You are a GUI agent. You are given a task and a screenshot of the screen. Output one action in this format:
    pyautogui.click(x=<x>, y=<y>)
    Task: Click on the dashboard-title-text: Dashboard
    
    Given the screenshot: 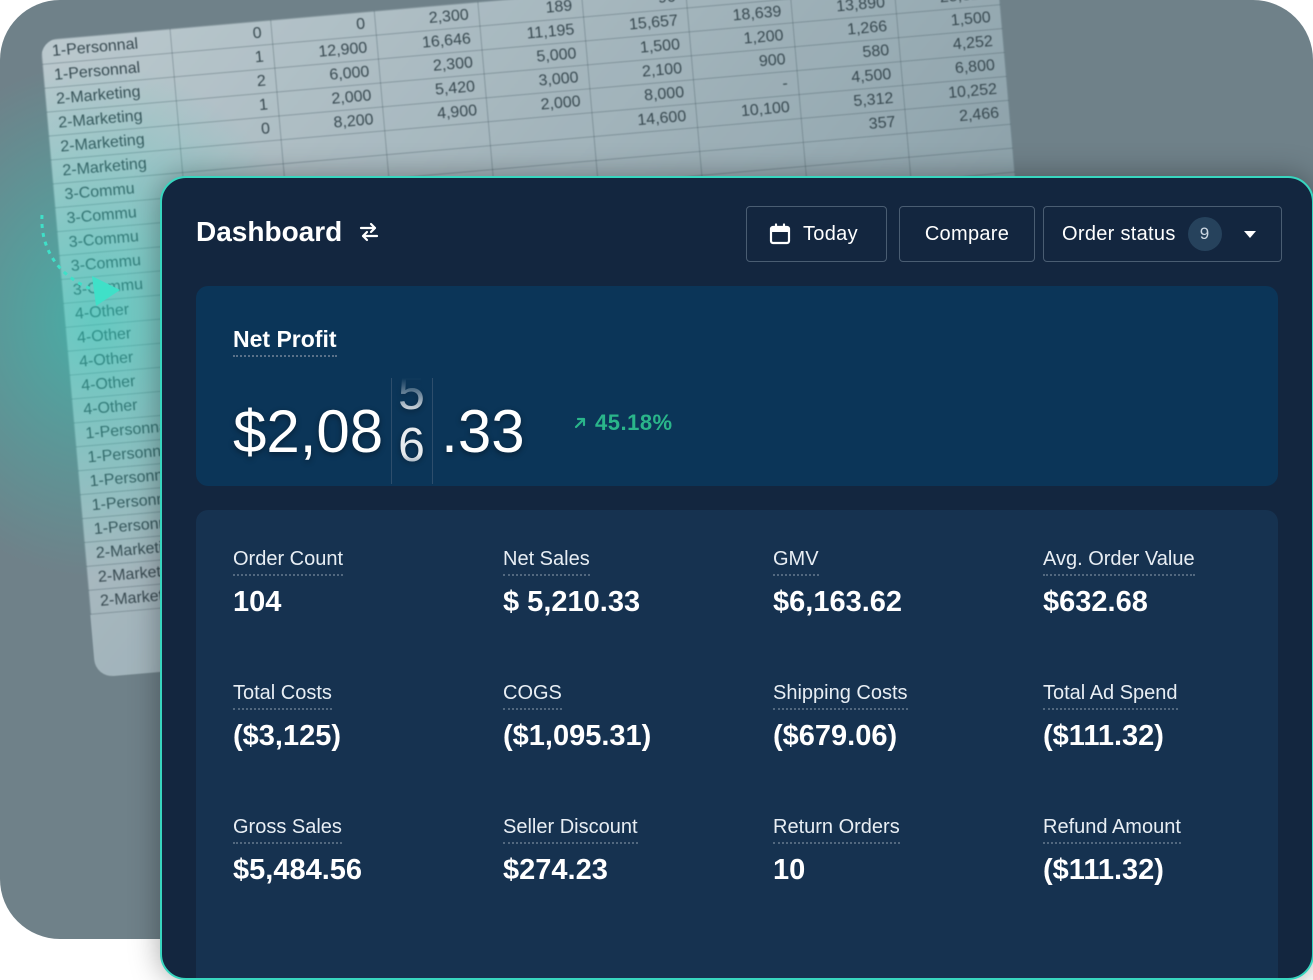 What is the action you would take?
    pyautogui.click(x=269, y=231)
    